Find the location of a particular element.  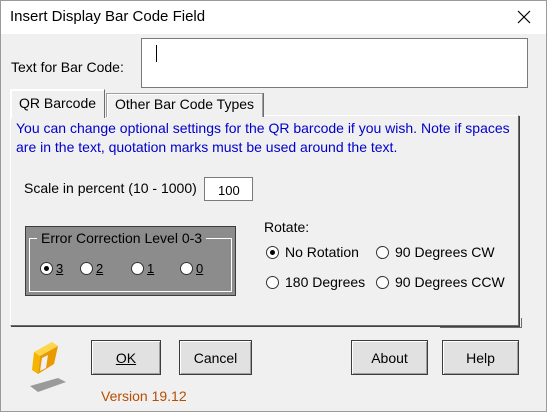

ec-option-3: 3 is located at coordinates (51, 268).